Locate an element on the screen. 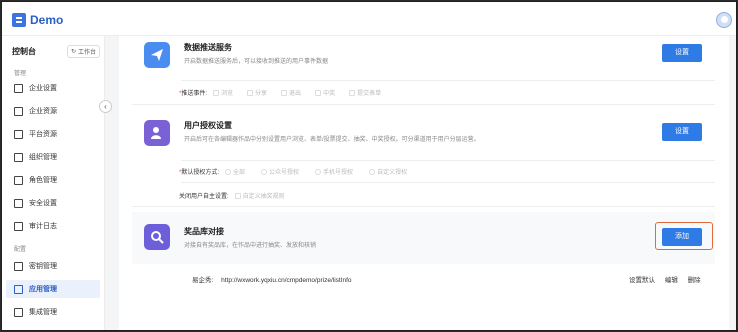 The height and width of the screenshot is (332, 738). sidebar-title: 控制台 is located at coordinates (24, 51).